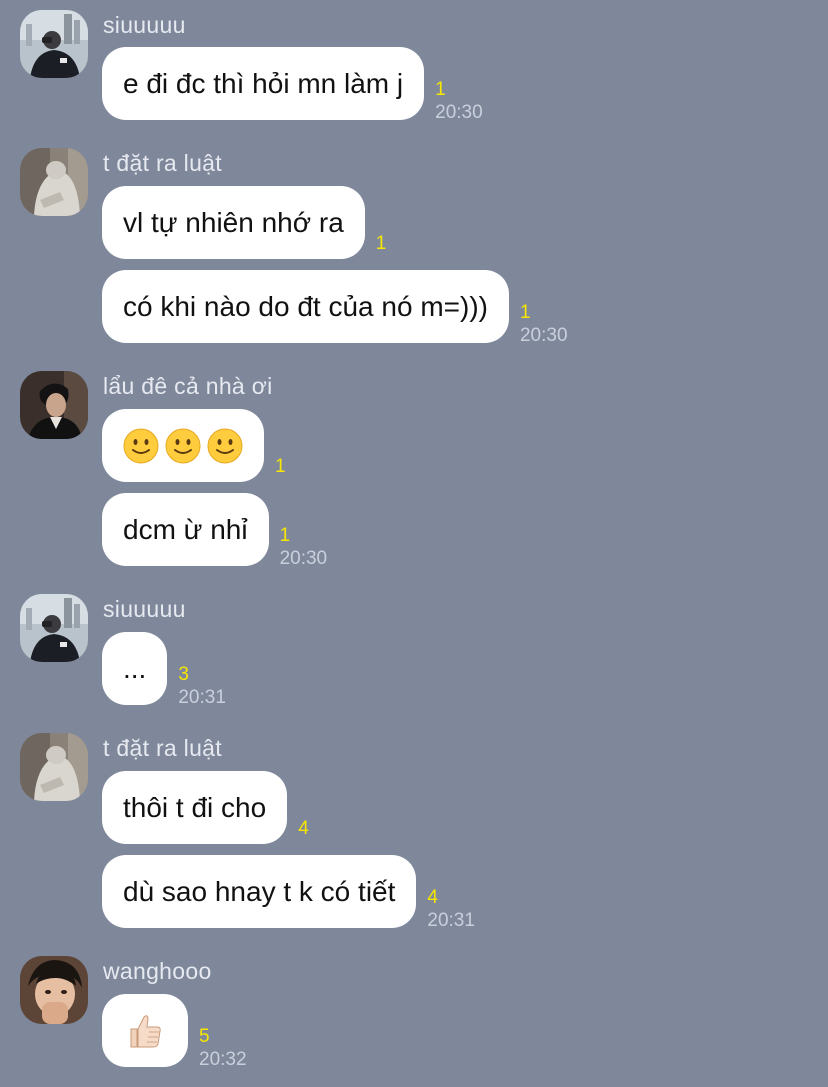 This screenshot has height=1087, width=828. I want to click on thumbs-up-icon, so click(145, 1030).